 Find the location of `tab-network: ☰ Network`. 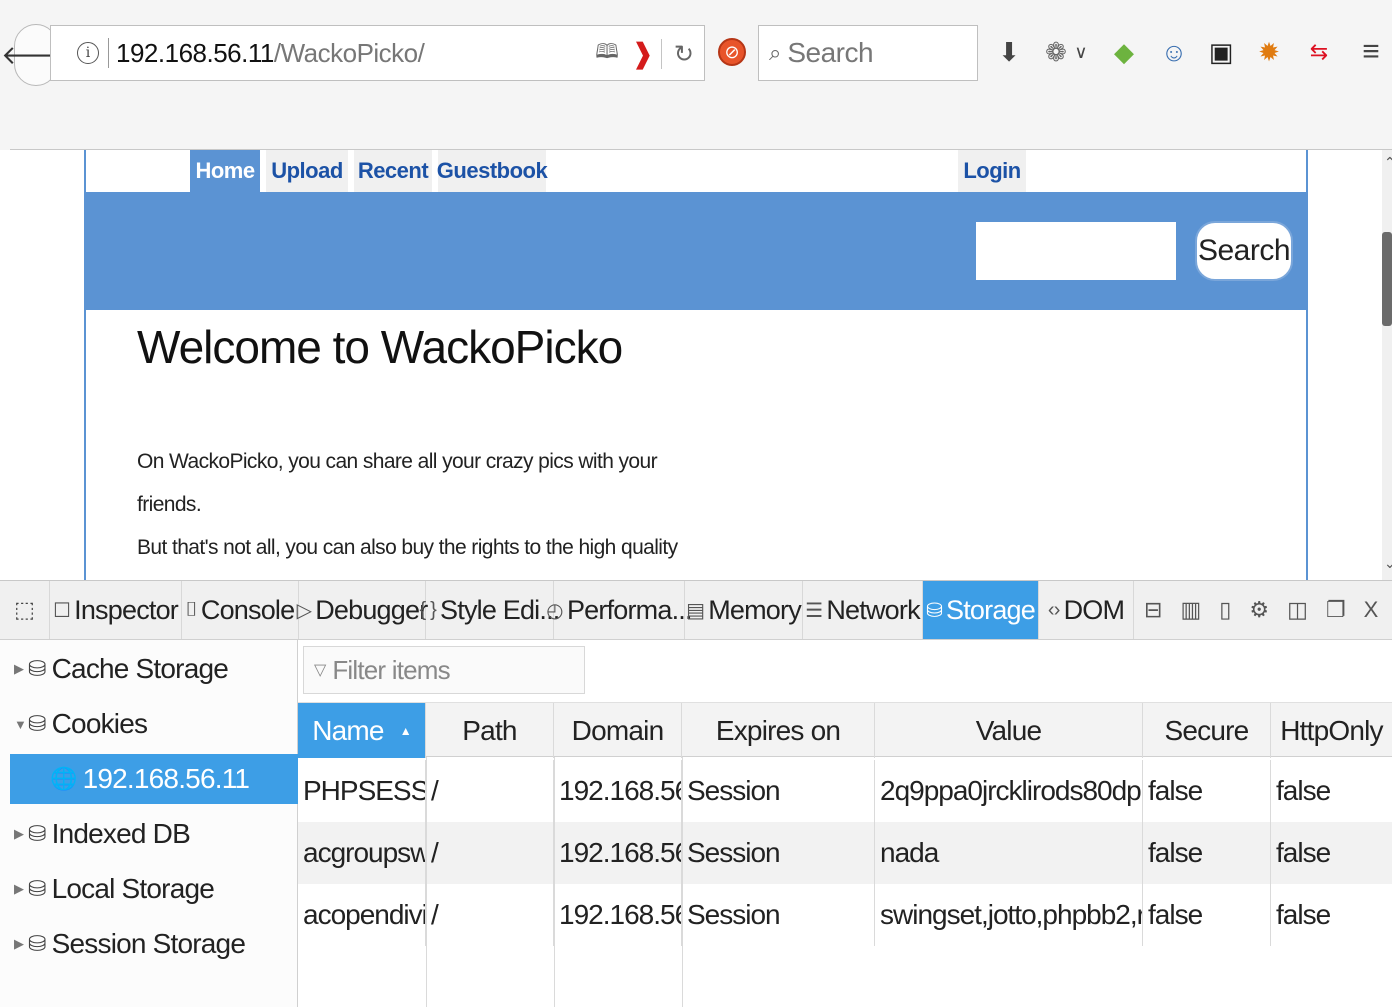

tab-network: ☰ Network is located at coordinates (863, 610).